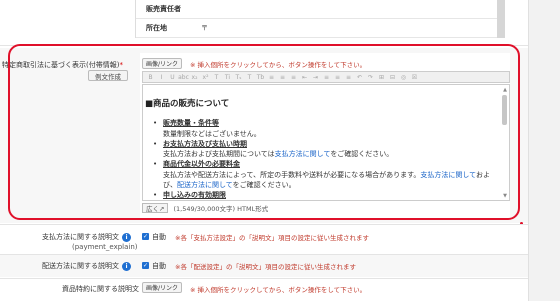 The image size is (560, 301). I want to click on row-label: 所在地, so click(156, 28).